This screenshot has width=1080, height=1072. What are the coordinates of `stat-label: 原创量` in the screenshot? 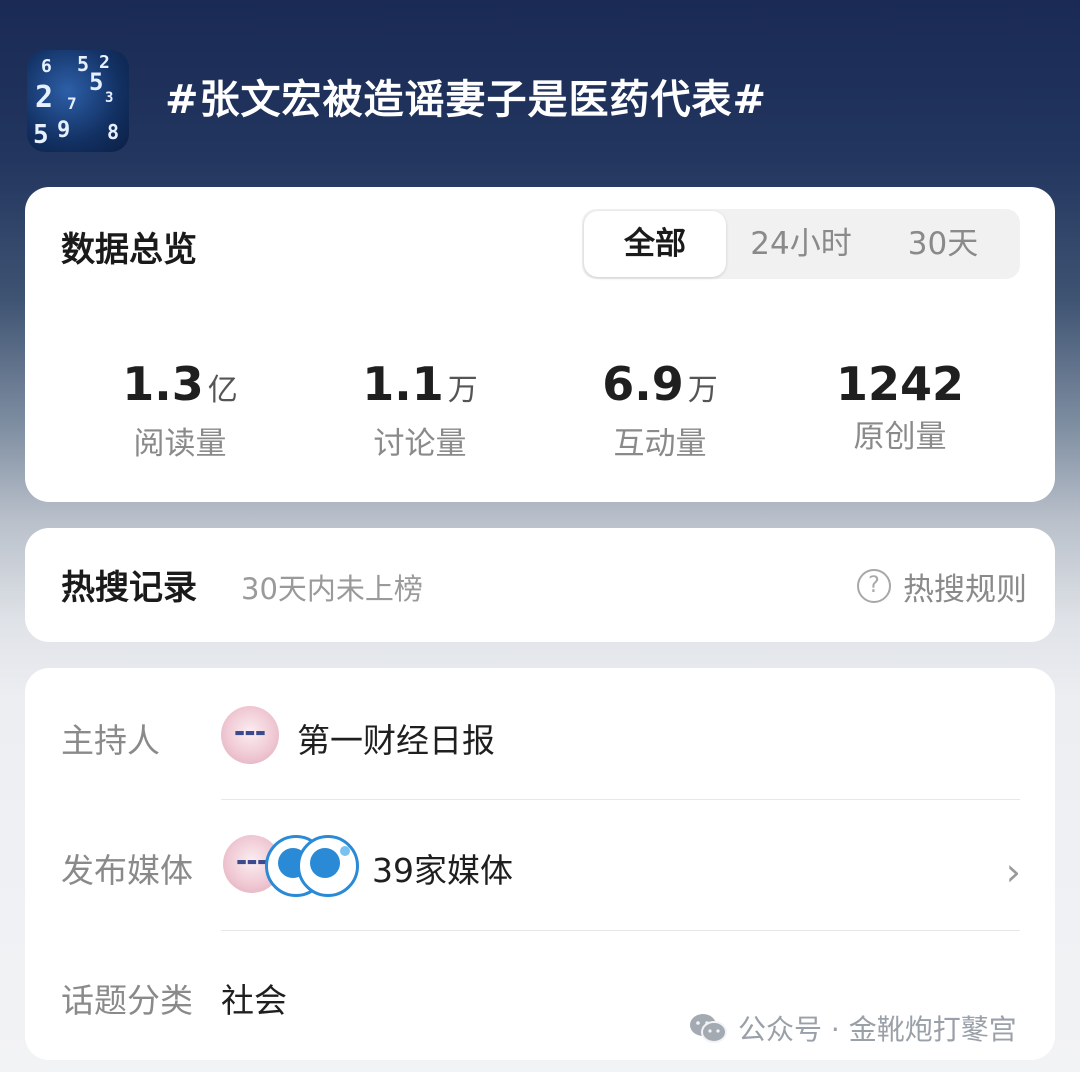 It's located at (900, 437).